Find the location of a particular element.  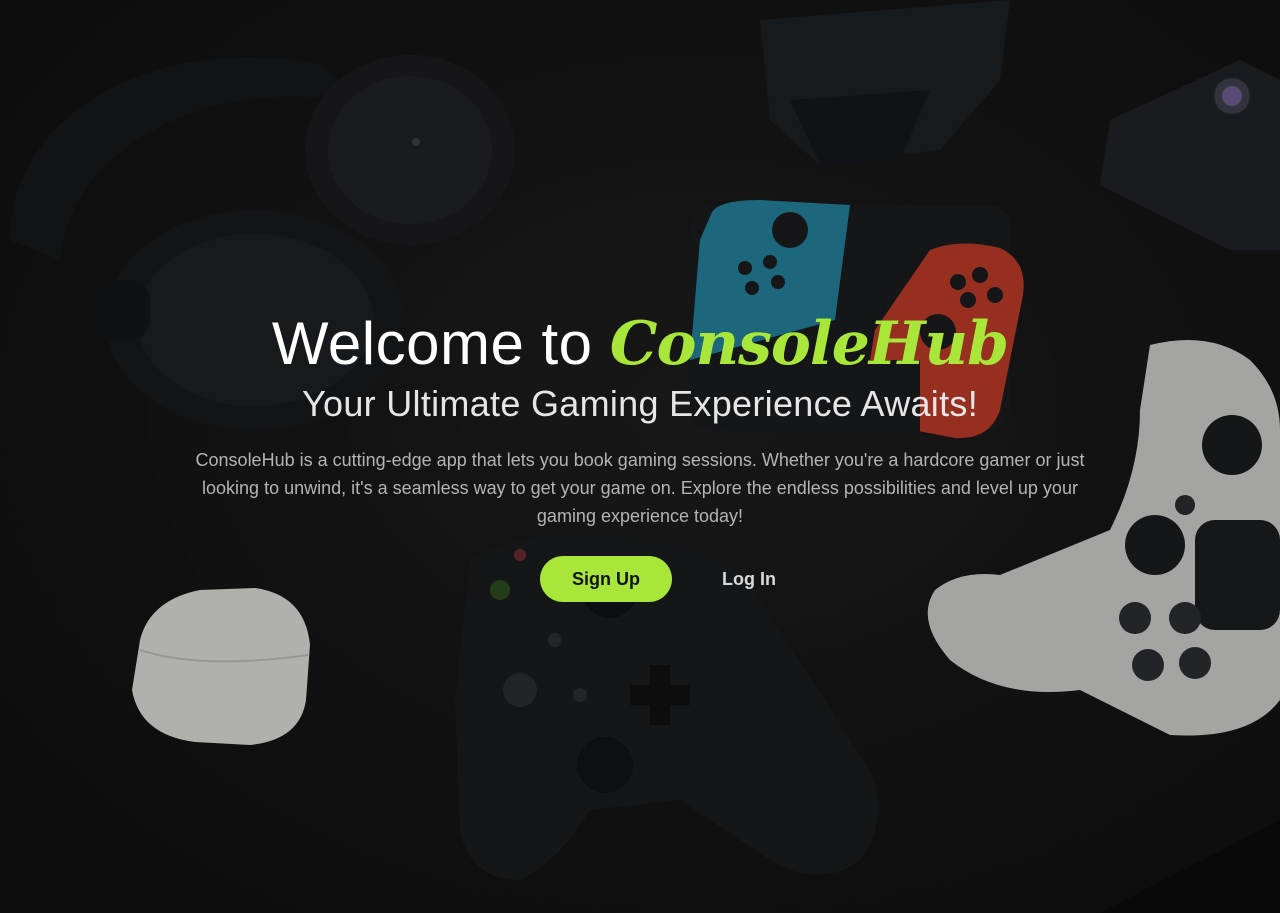

title-prefix: Welcome to is located at coordinates (432, 343).